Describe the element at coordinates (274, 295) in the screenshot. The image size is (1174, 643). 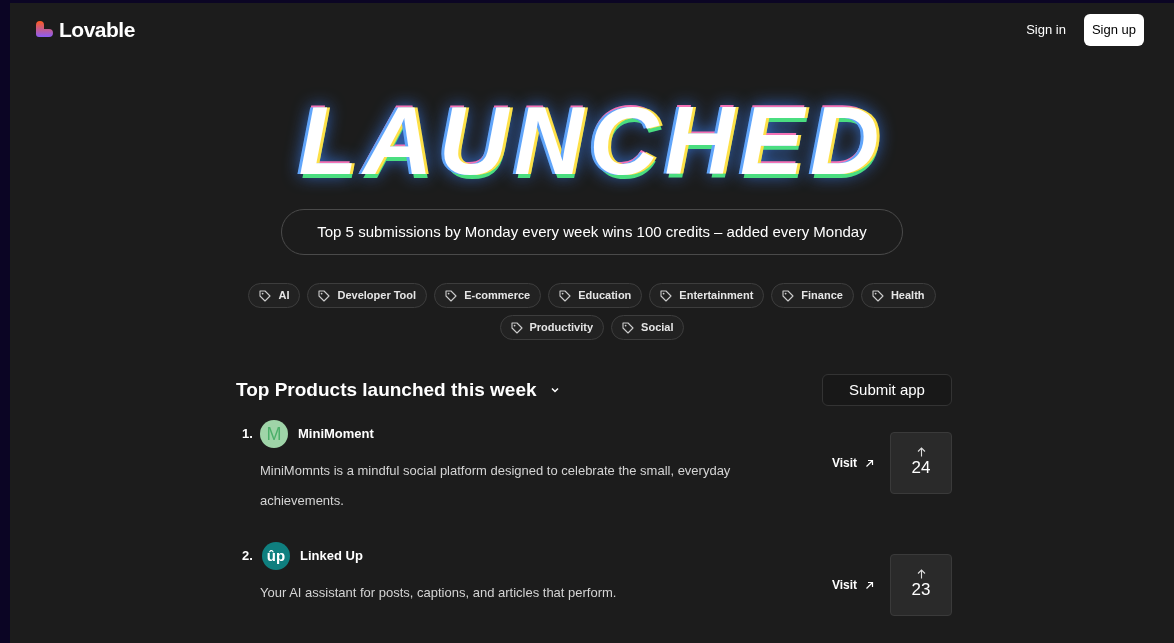
I see `category-tag: AI` at that location.